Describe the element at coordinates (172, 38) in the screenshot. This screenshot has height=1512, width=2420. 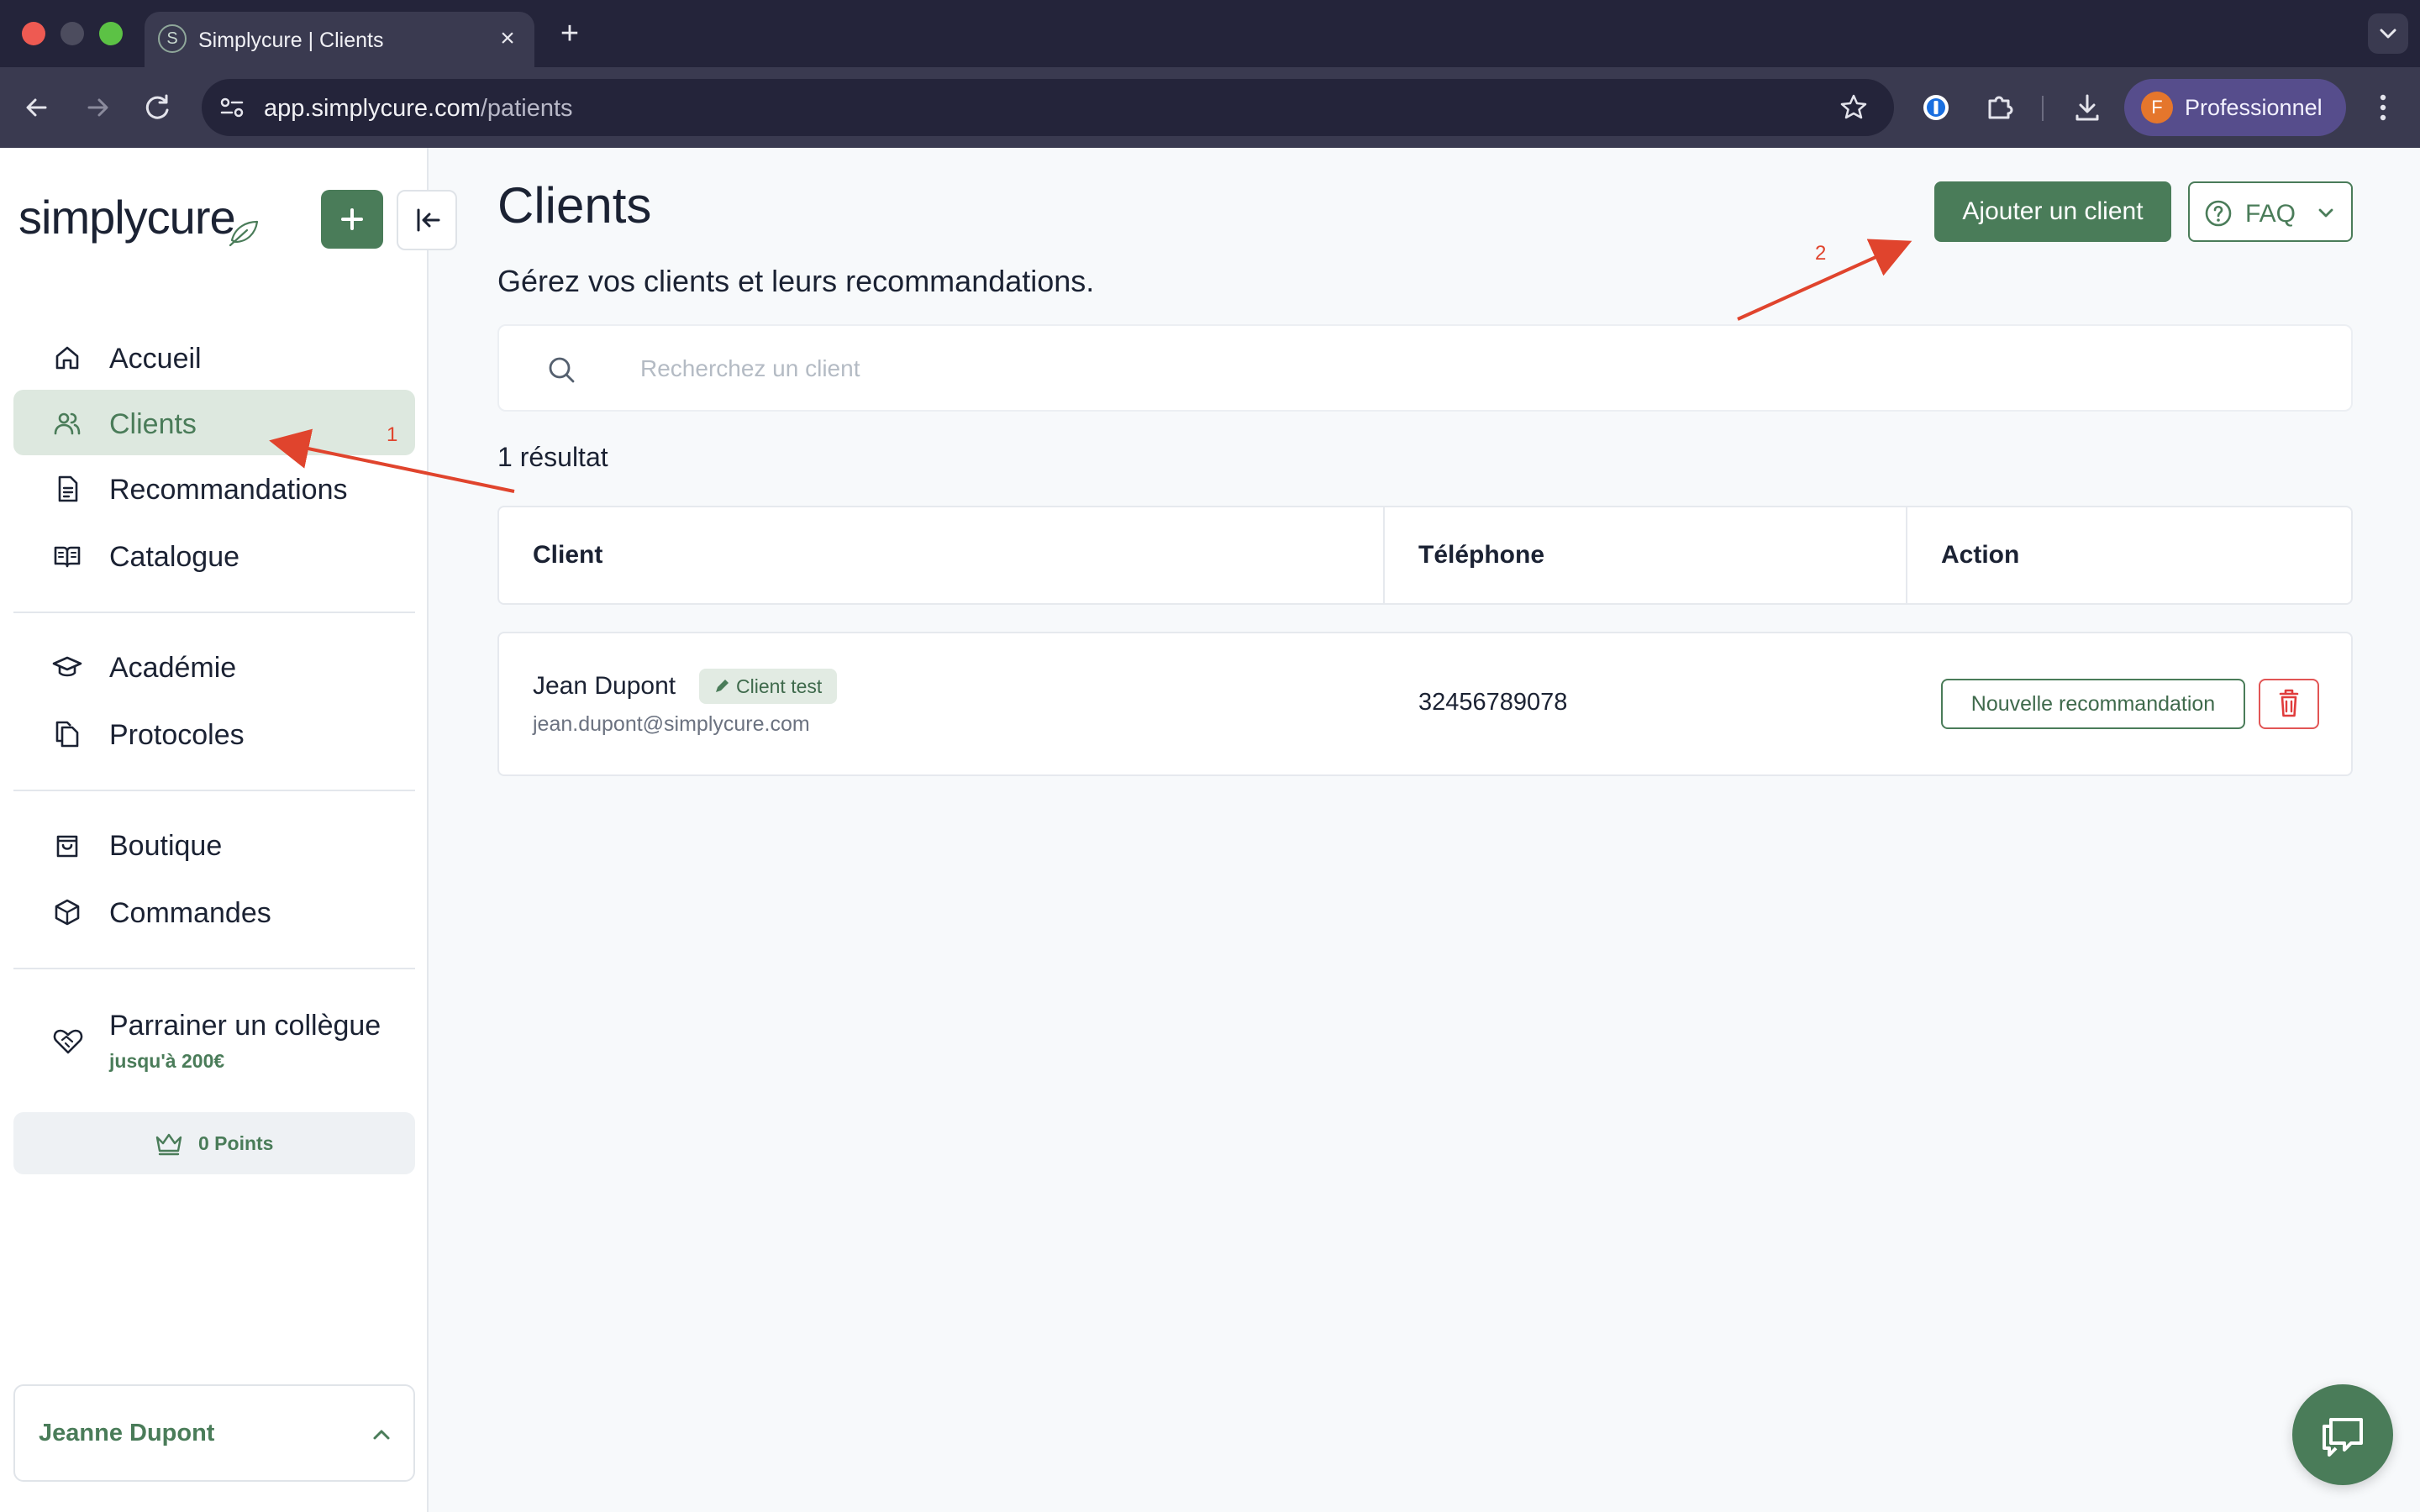
I see `favicon-icon: S` at that location.